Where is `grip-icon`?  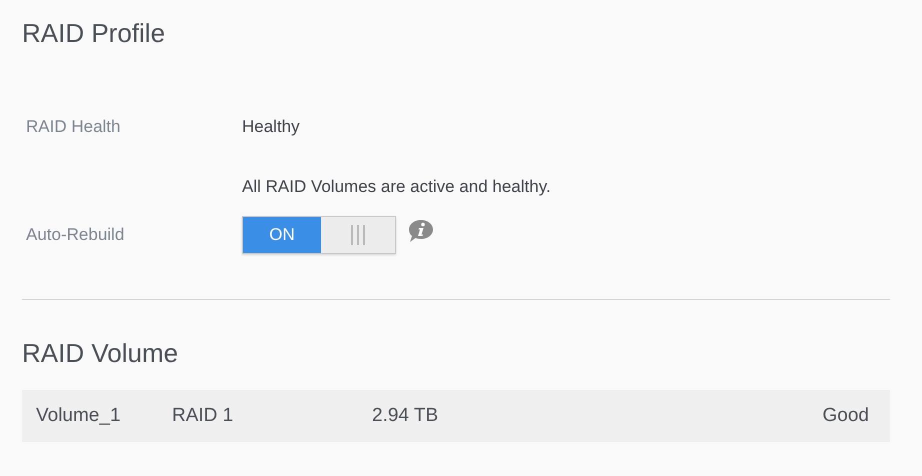 grip-icon is located at coordinates (358, 235).